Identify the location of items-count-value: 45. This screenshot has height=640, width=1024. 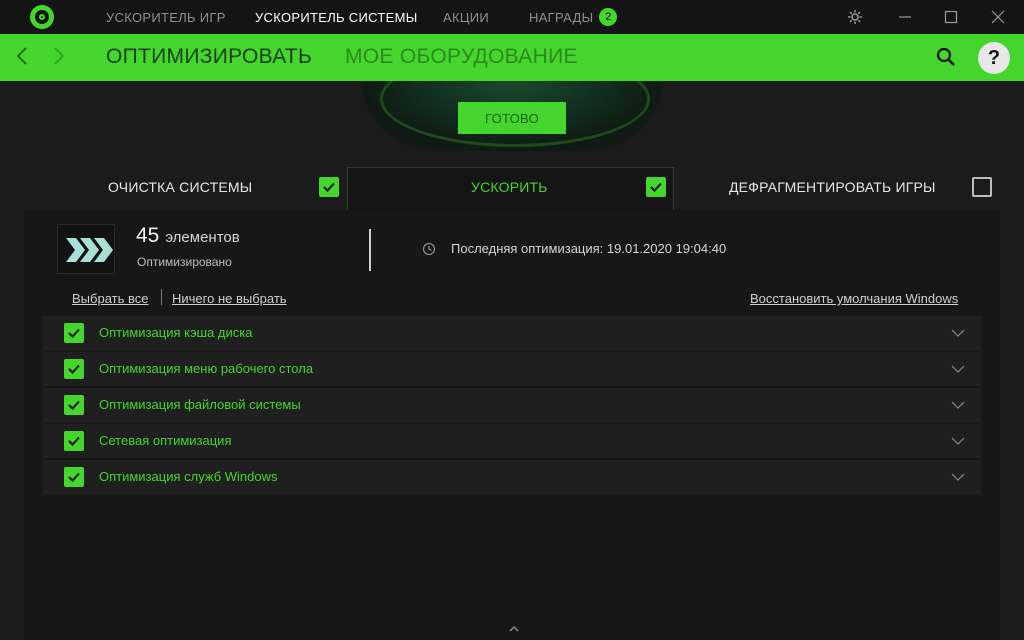
(148, 235).